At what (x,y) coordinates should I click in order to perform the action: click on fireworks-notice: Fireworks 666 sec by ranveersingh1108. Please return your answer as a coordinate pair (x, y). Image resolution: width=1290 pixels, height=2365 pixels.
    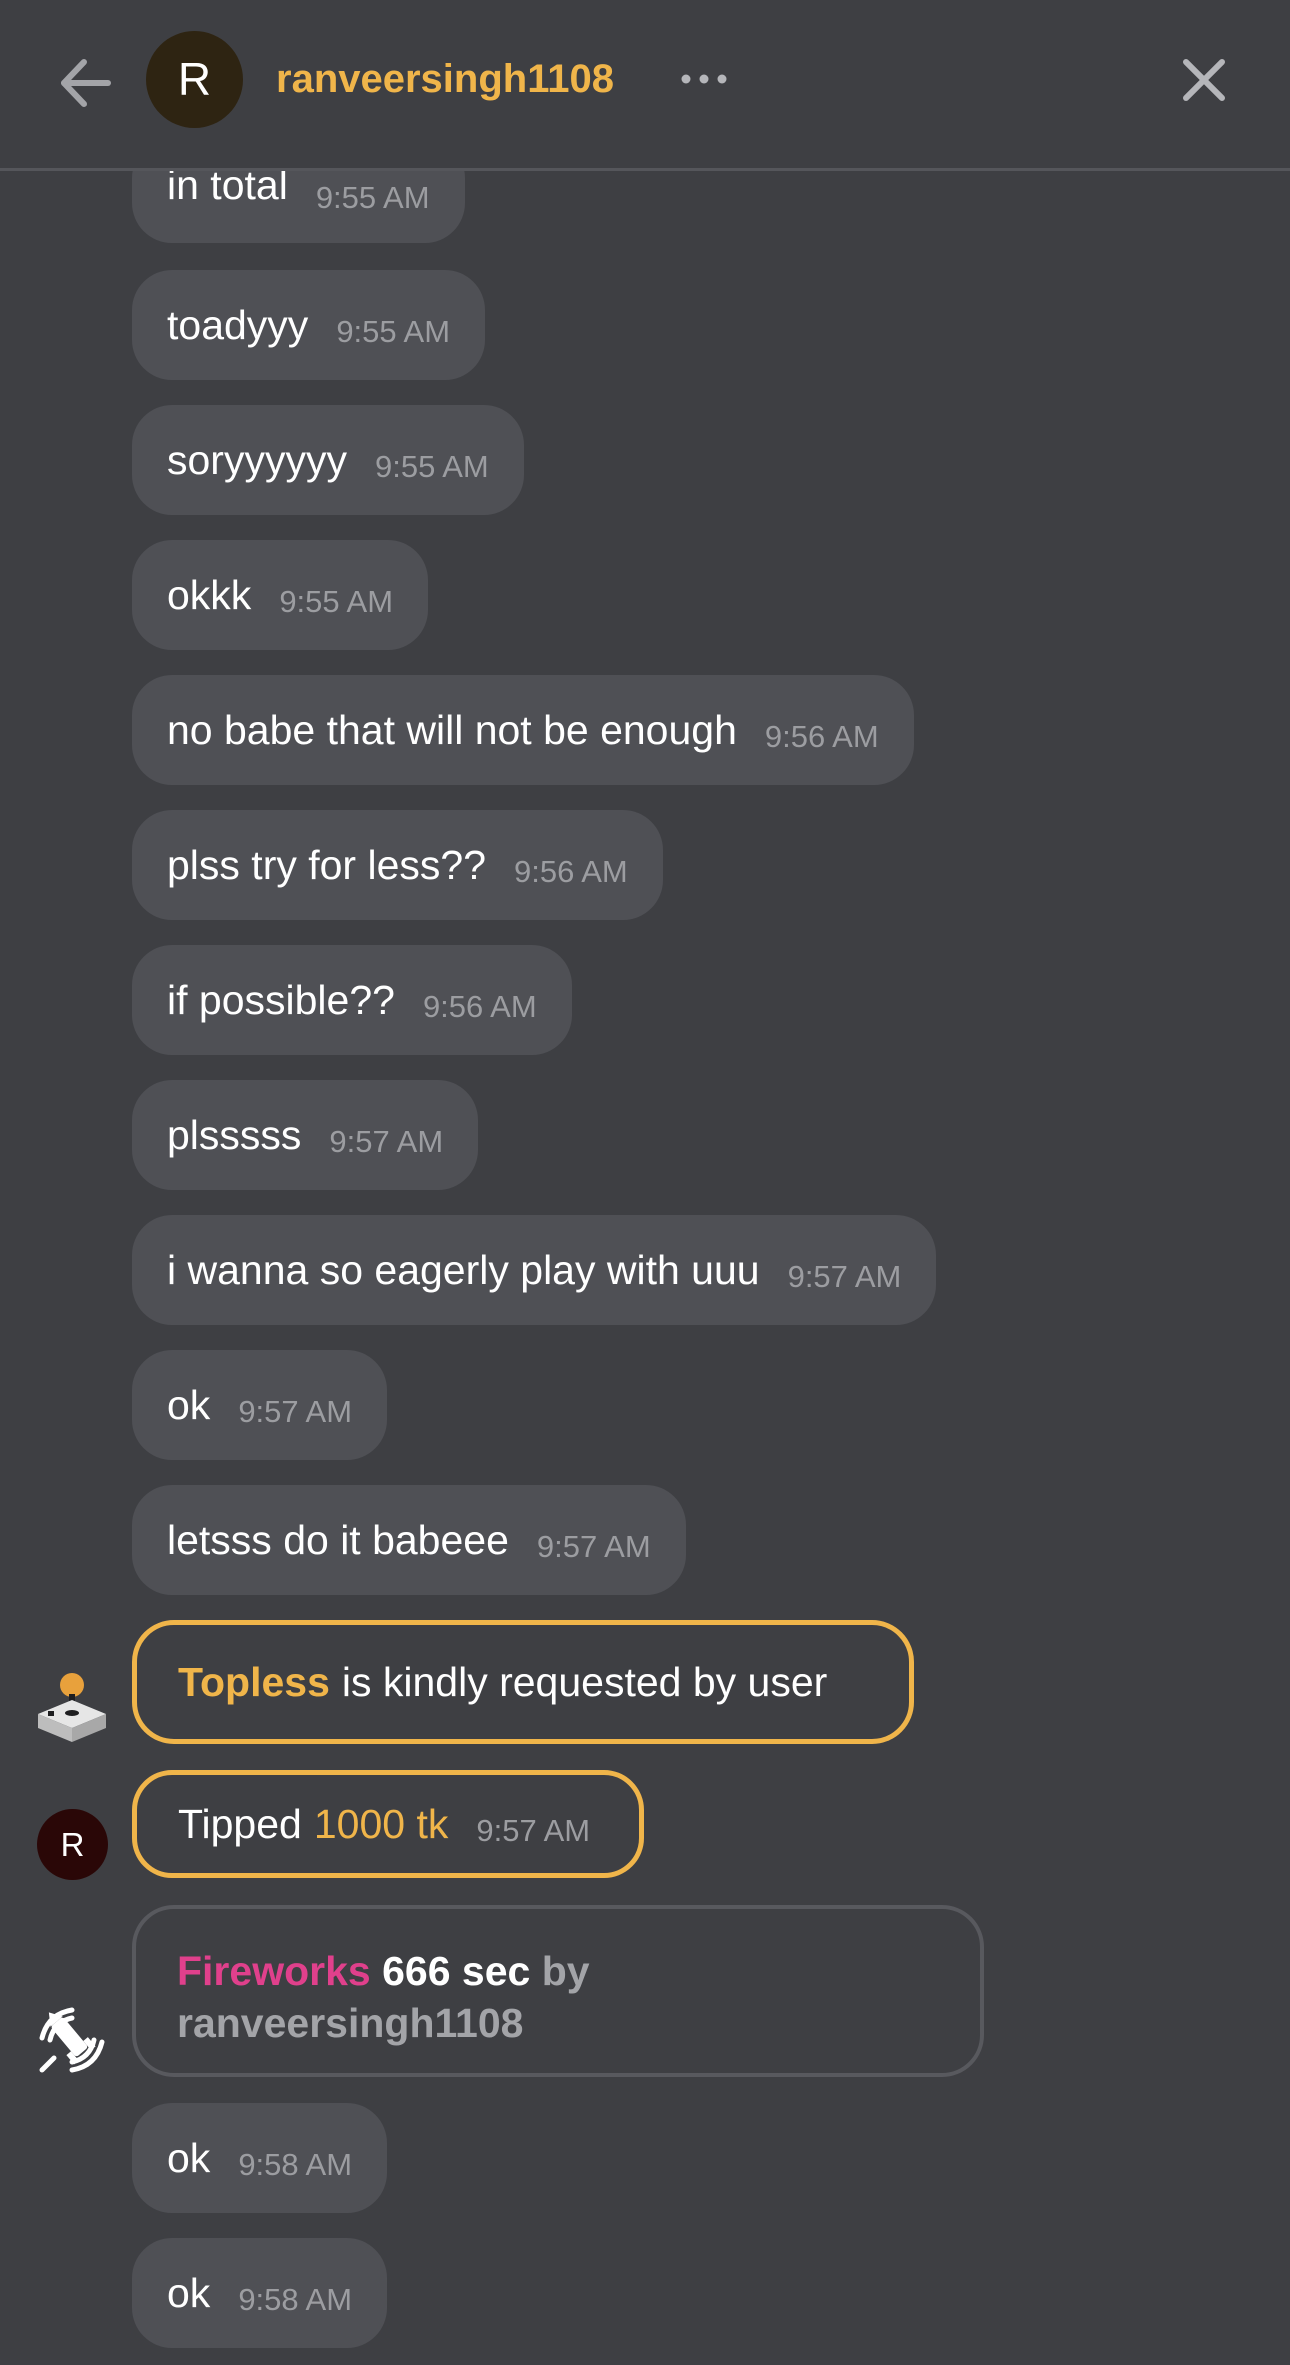
    Looking at the image, I should click on (558, 1991).